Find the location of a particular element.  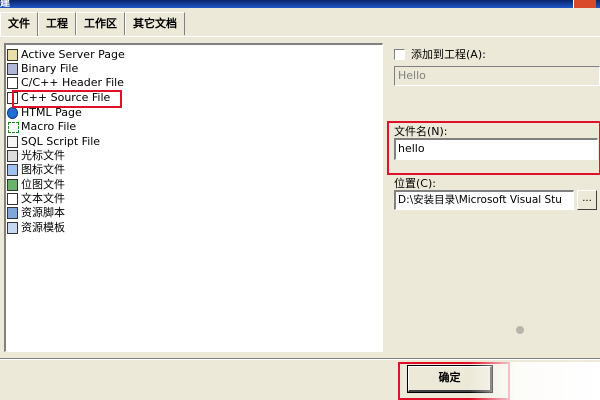

list-item-label: HTML Page is located at coordinates (51, 112).